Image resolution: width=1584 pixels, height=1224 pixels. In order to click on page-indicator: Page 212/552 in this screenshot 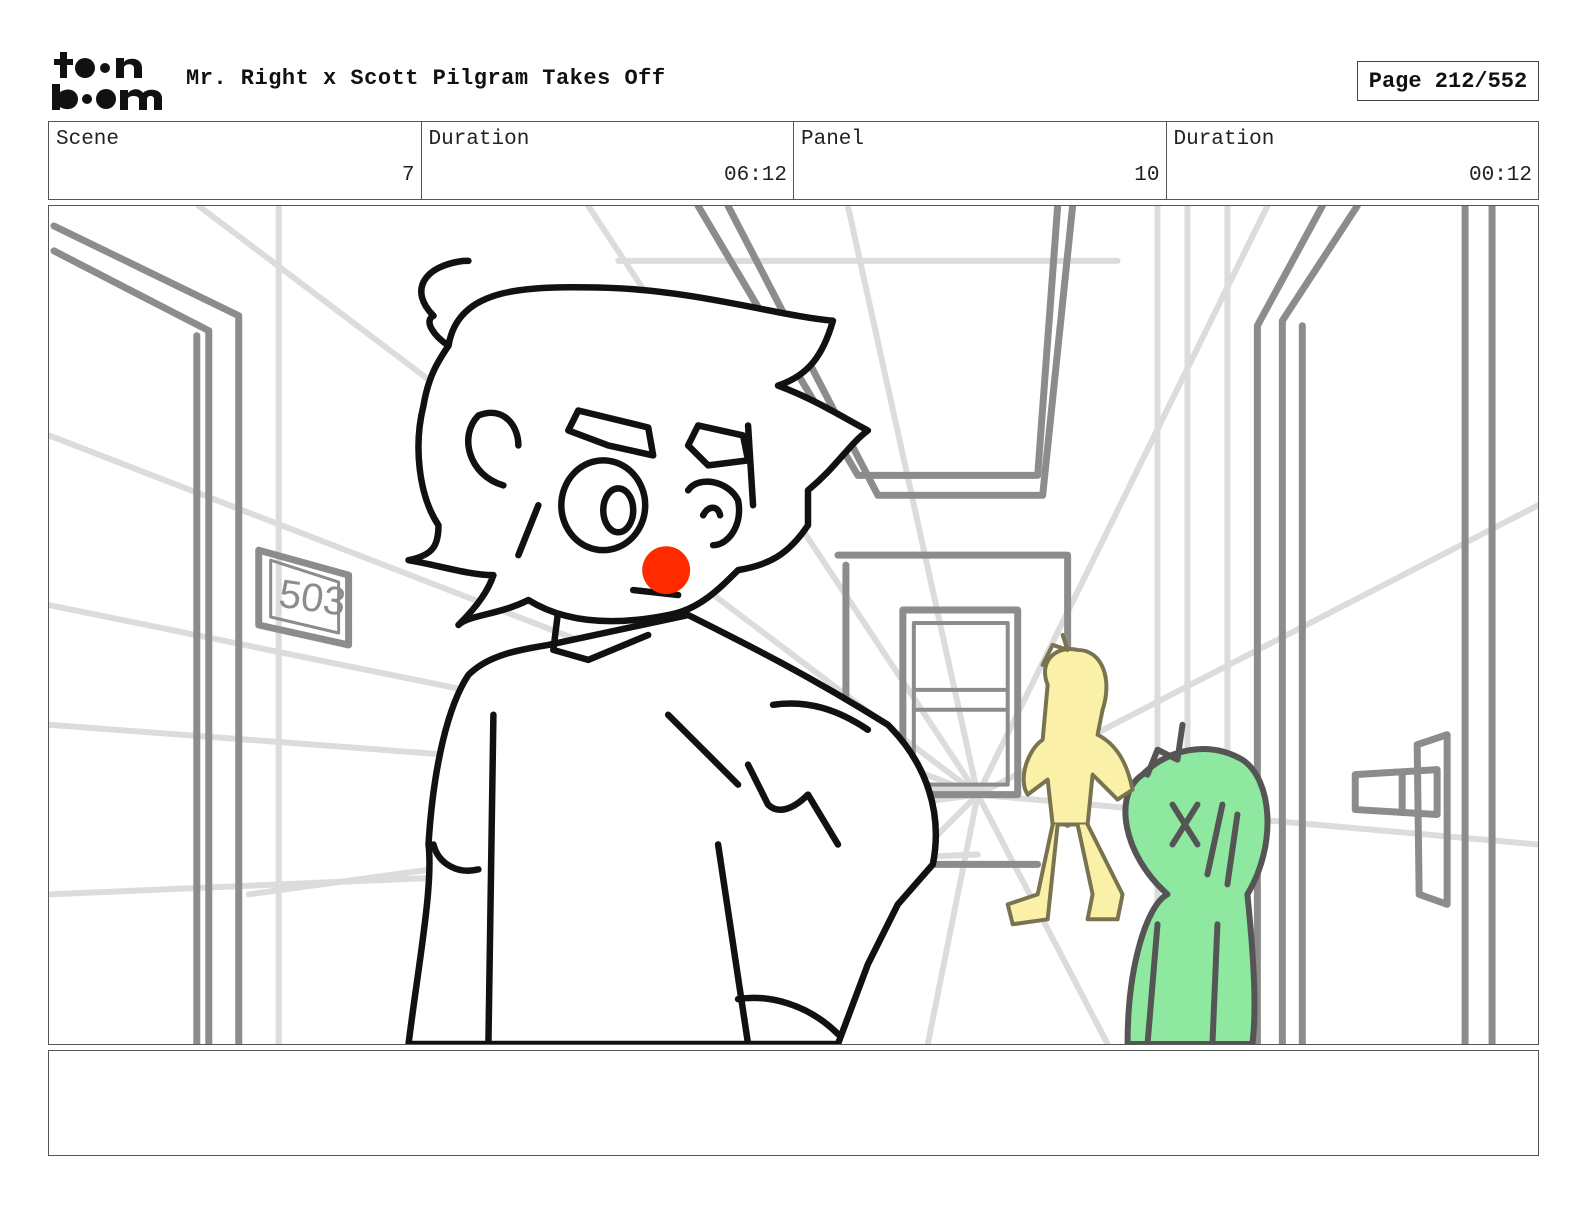, I will do `click(1448, 81)`.